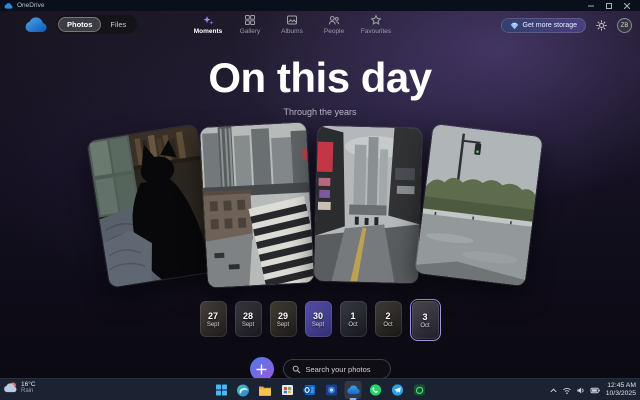 This screenshot has width=640, height=400. I want to click on times-square-photo, so click(368, 204).